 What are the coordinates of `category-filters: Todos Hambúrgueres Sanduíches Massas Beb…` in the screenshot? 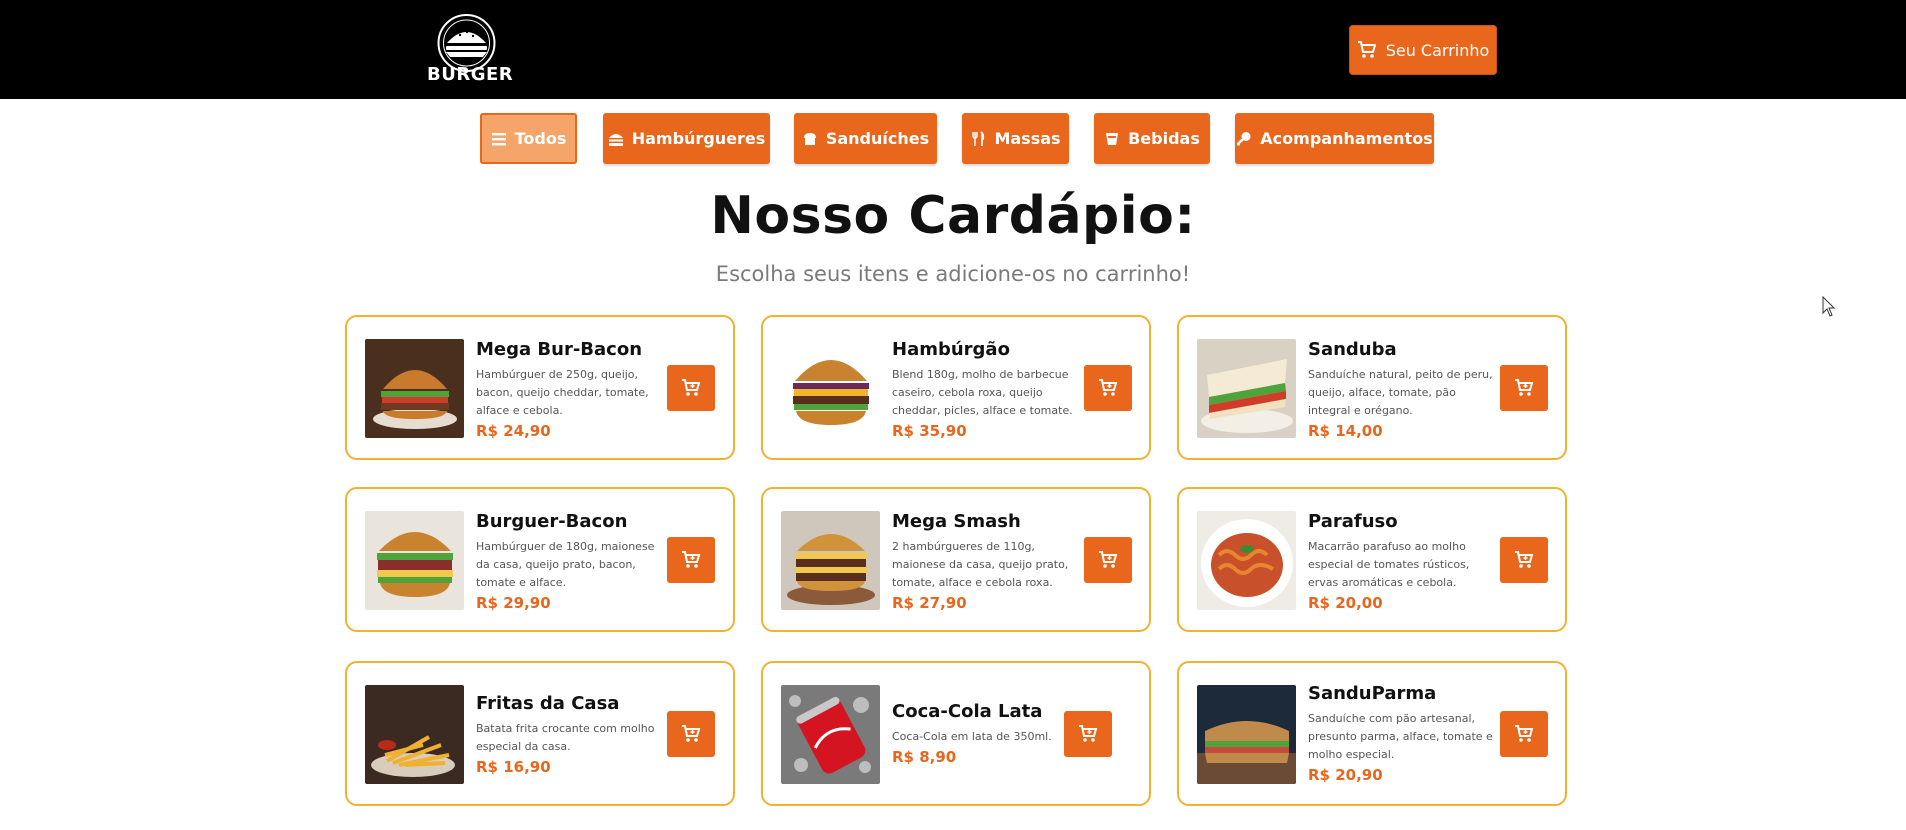 It's located at (953, 139).